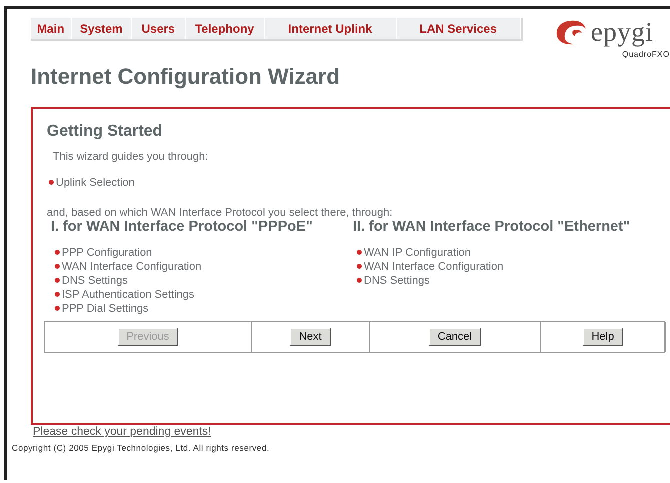  Describe the element at coordinates (572, 32) in the screenshot. I see `logo-swirl-icon` at that location.